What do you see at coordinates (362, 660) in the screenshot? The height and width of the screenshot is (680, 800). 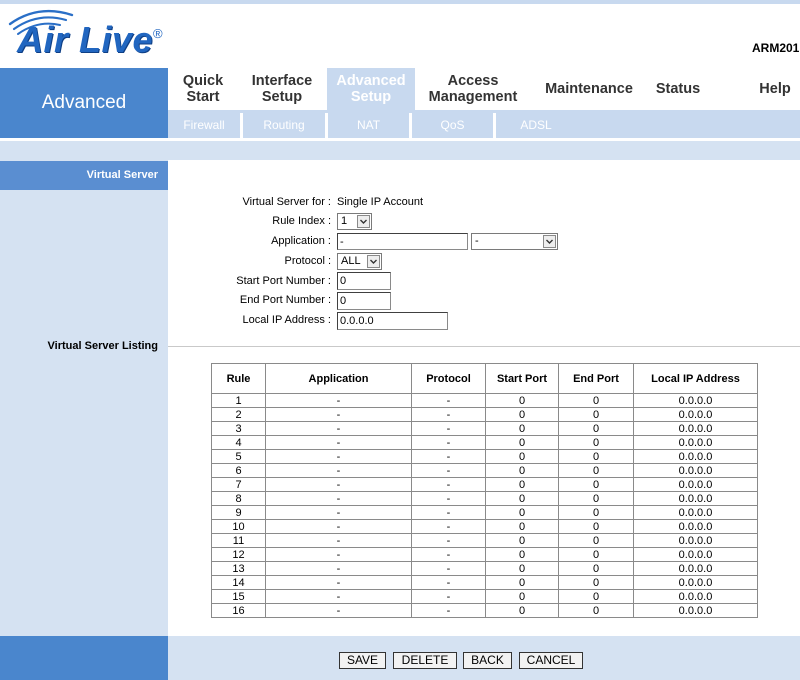 I see `save-button: SAVE` at bounding box center [362, 660].